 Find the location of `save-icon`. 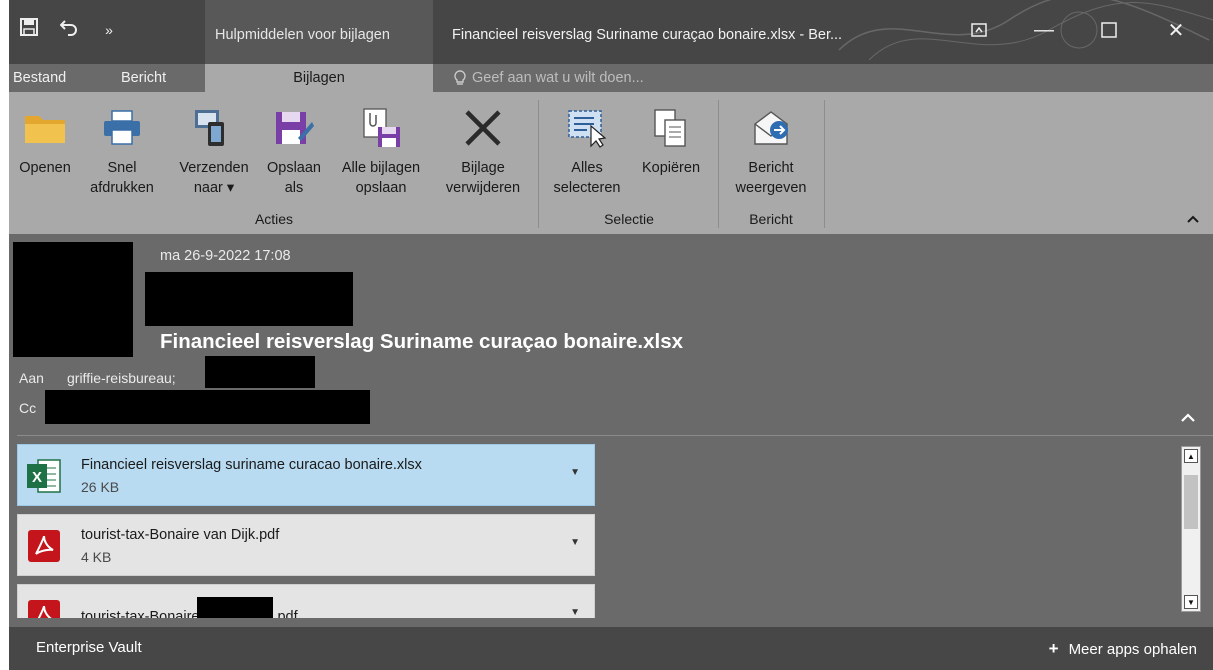

save-icon is located at coordinates (29, 32).